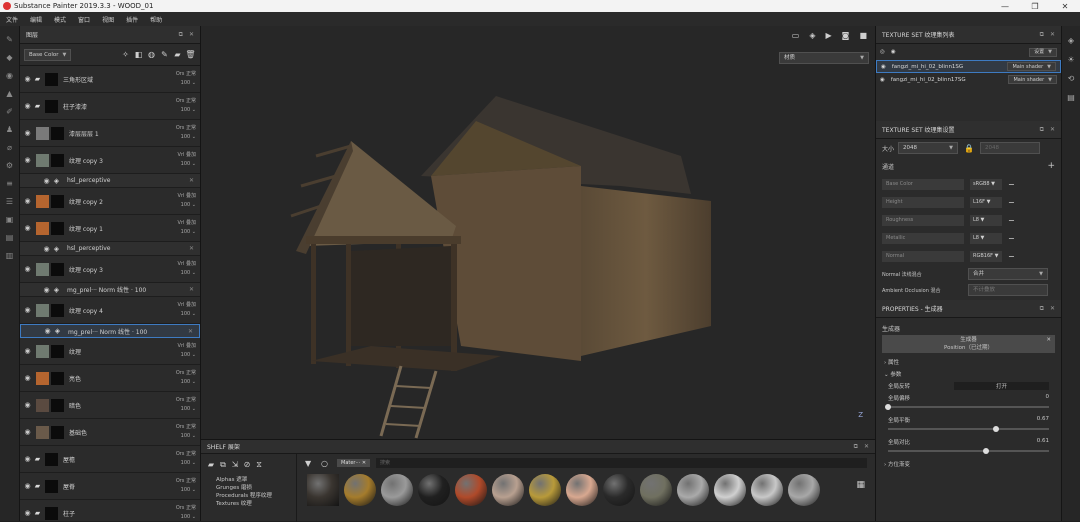  I want to click on color-picker-icon: ⌀, so click(10, 148).